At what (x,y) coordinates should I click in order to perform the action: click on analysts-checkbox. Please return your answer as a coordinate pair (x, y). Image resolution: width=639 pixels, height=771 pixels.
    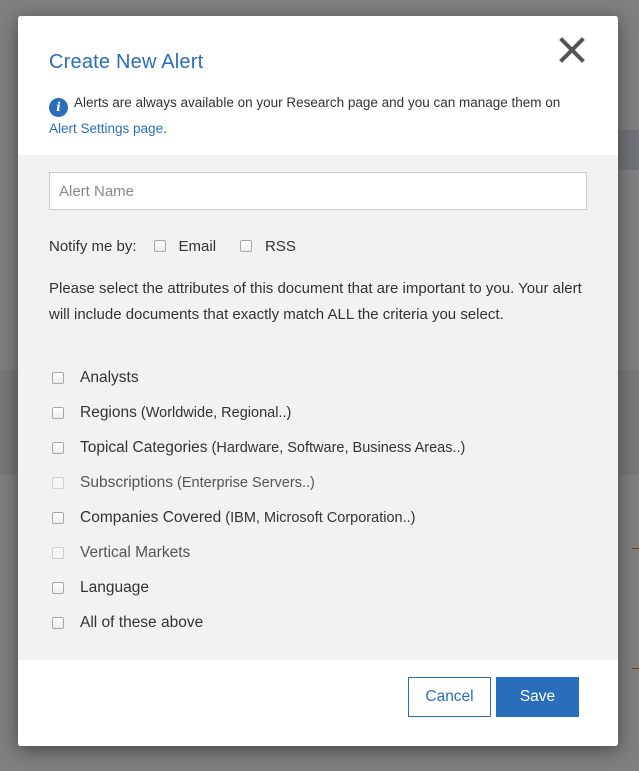
    Looking at the image, I should click on (58, 378).